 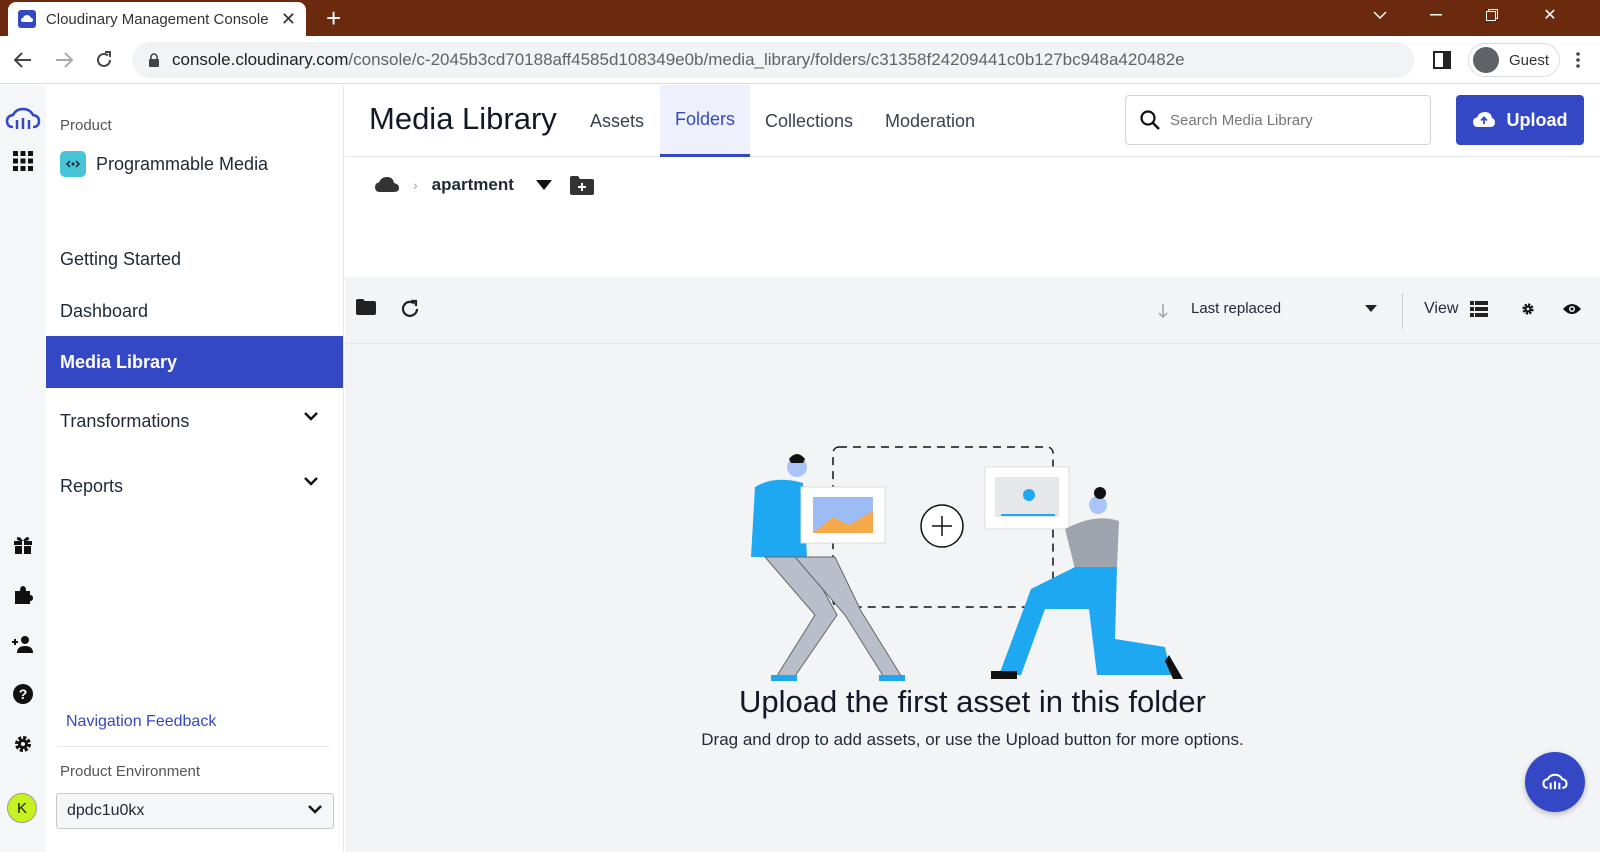 What do you see at coordinates (106, 810) in the screenshot?
I see `product-environment-value: dpdc1u0kx` at bounding box center [106, 810].